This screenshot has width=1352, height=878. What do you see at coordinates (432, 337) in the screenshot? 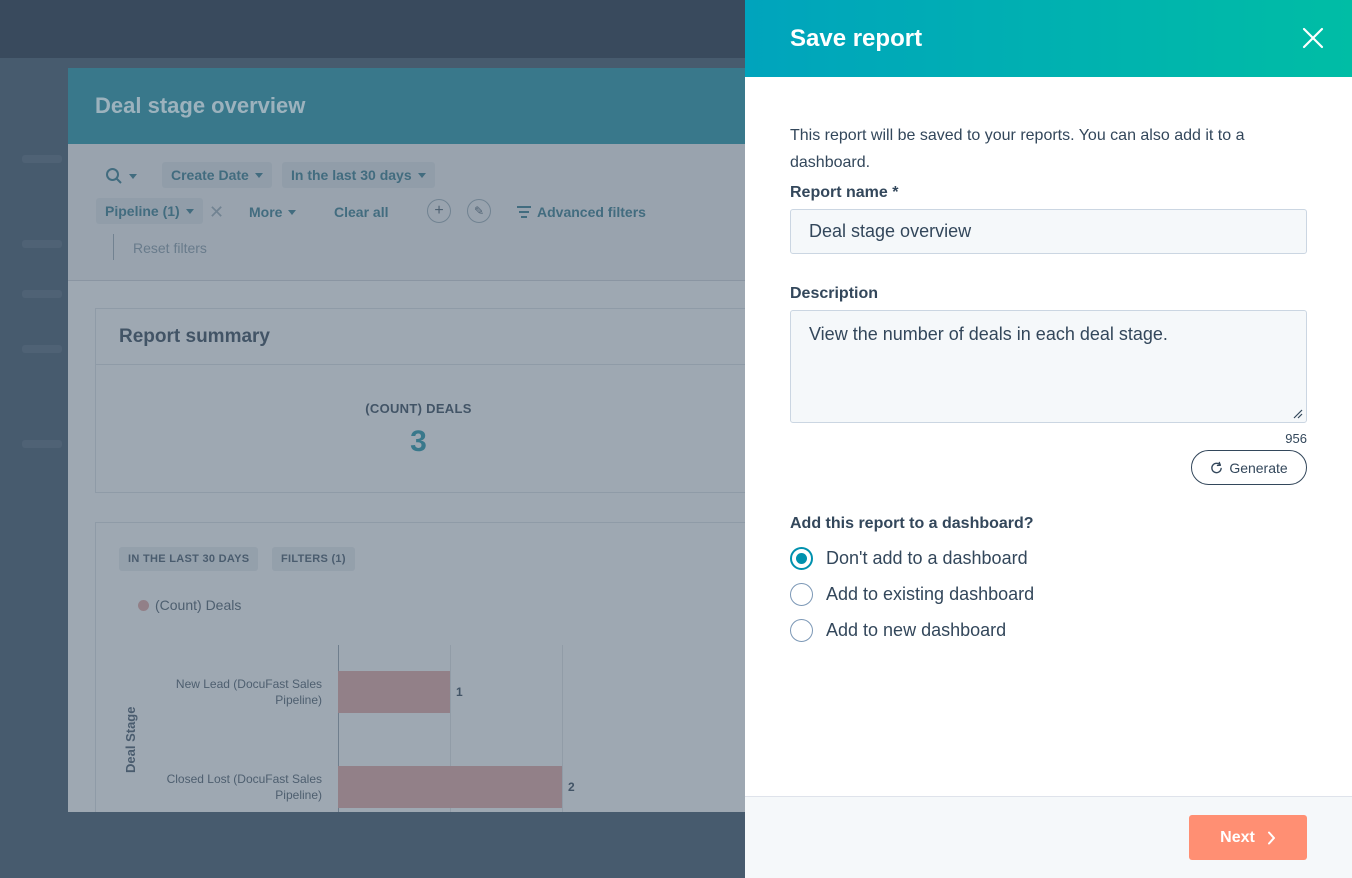
I see `report-summary-title: Report summary` at bounding box center [432, 337].